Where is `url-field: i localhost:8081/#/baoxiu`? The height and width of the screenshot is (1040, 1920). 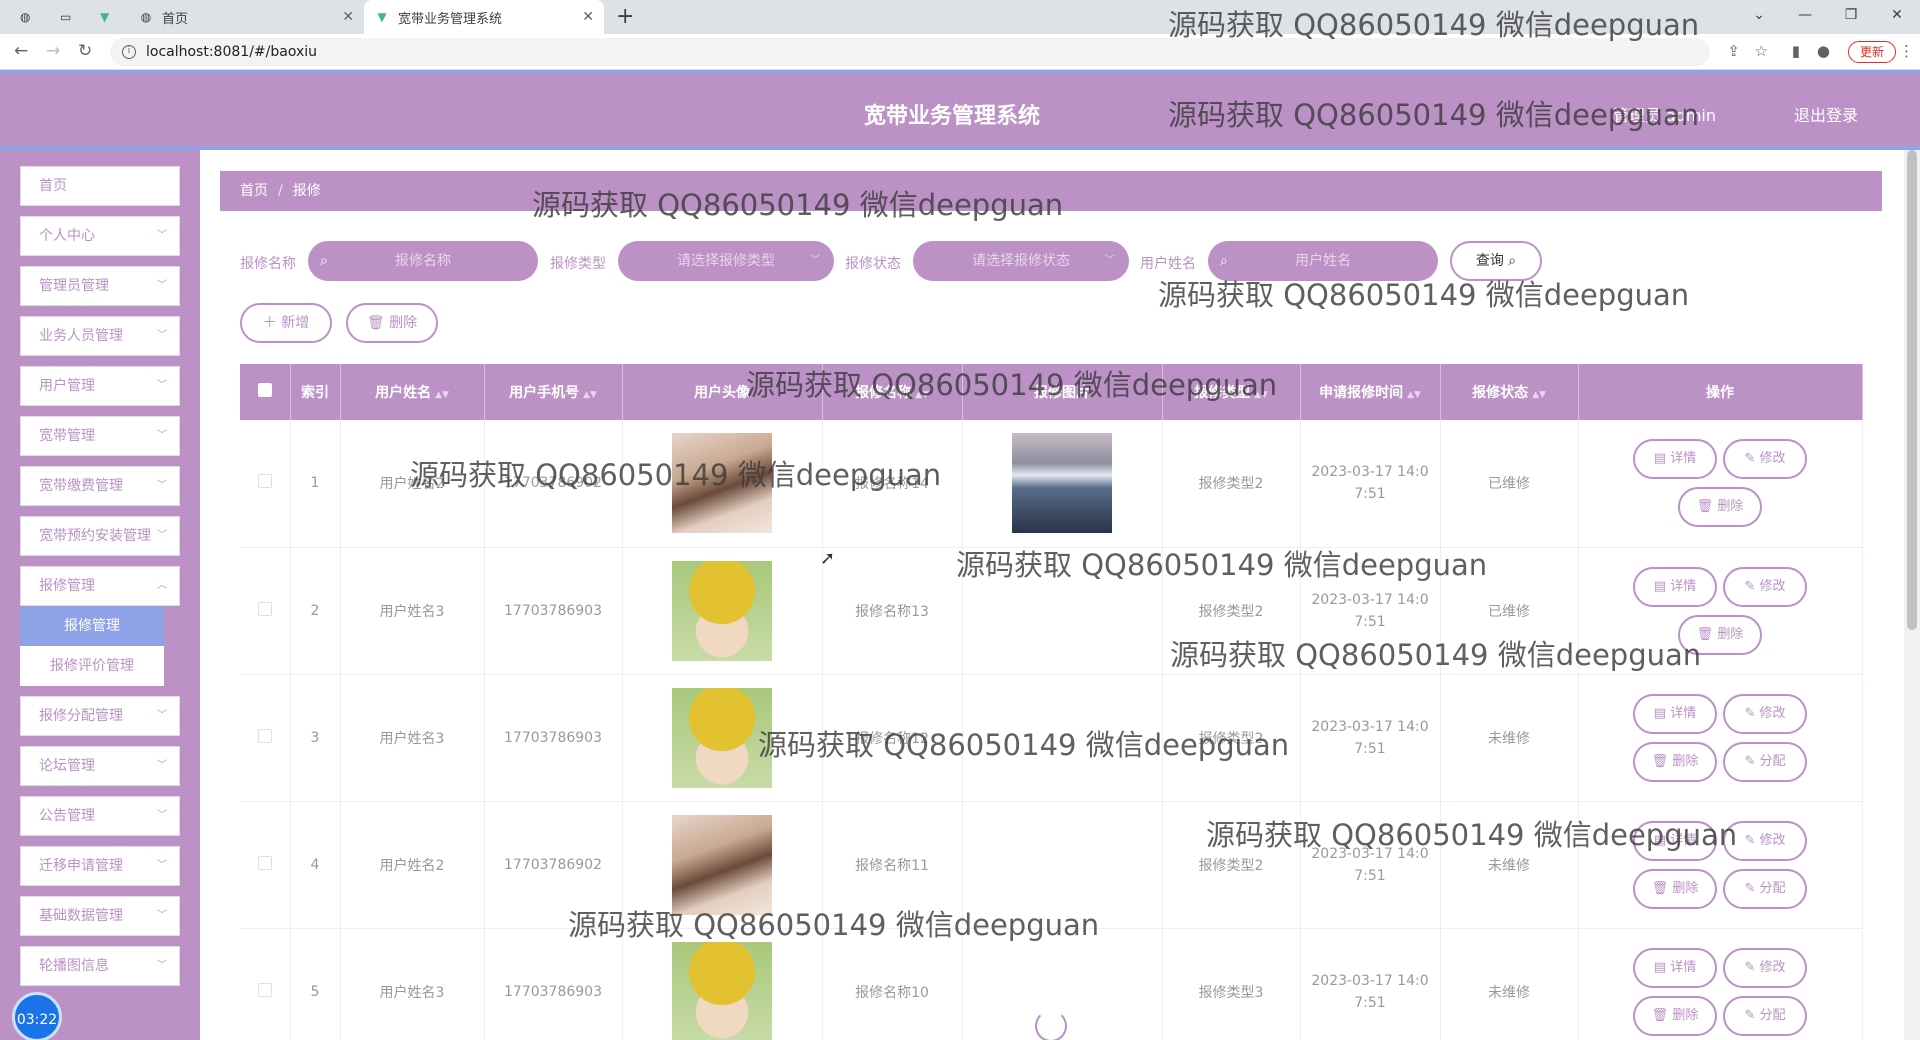 url-field: i localhost:8081/#/baoxiu is located at coordinates (910, 52).